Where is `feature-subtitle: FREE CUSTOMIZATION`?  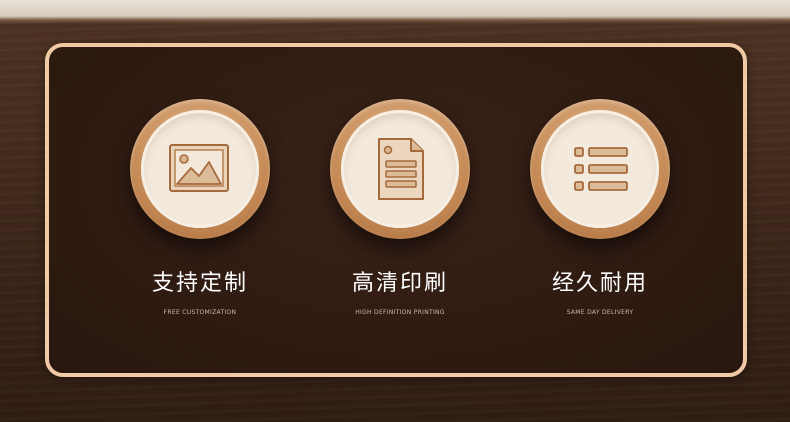
feature-subtitle: FREE CUSTOMIZATION is located at coordinates (200, 312).